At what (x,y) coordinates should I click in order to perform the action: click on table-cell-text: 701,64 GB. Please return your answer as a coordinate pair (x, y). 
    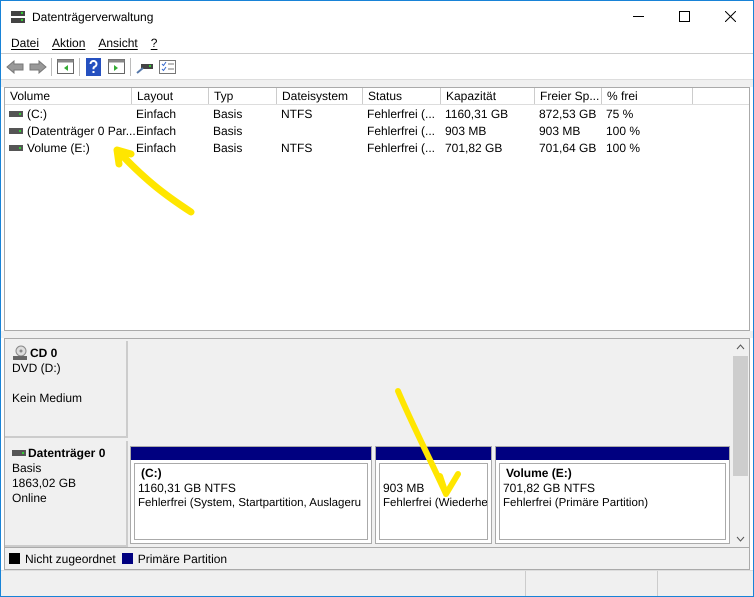
    Looking at the image, I should click on (567, 148).